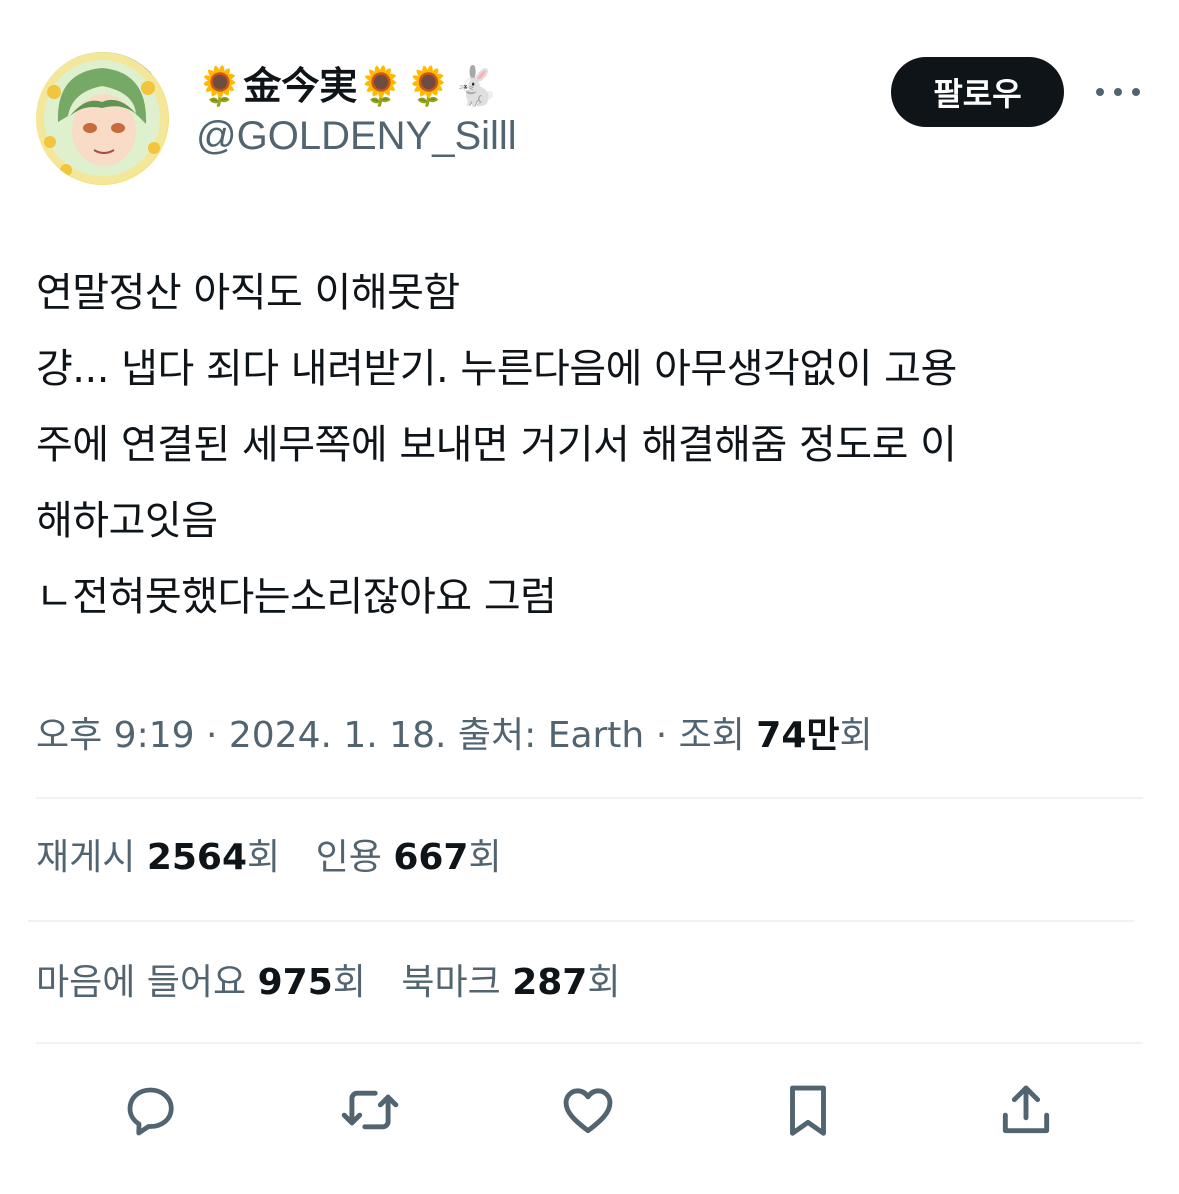 The height and width of the screenshot is (1194, 1179). I want to click on avatar, so click(102, 118).